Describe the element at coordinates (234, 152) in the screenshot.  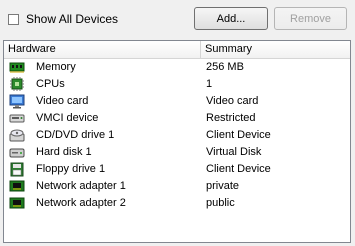
I see `row-summary: Virtual Disk` at that location.